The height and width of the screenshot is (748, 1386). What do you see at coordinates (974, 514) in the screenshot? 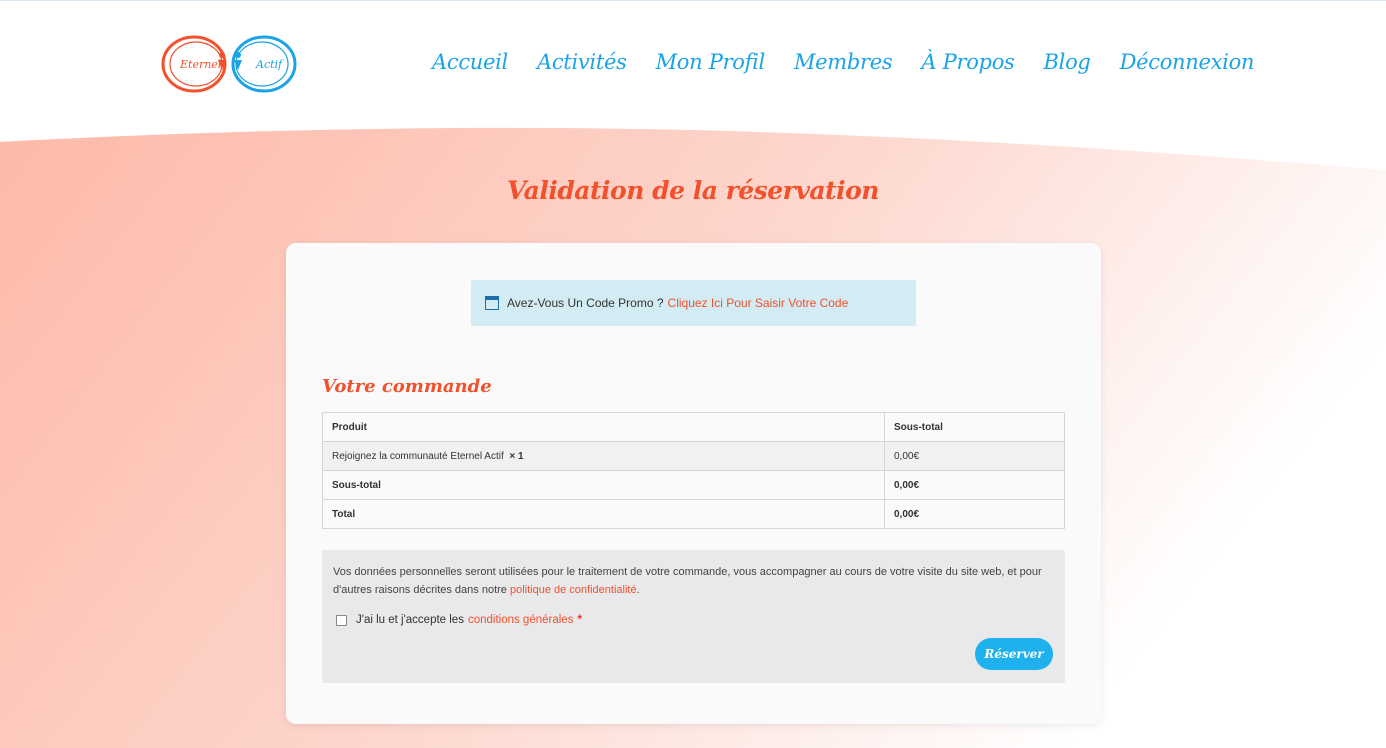
I see `total-value: 0,00€` at bounding box center [974, 514].